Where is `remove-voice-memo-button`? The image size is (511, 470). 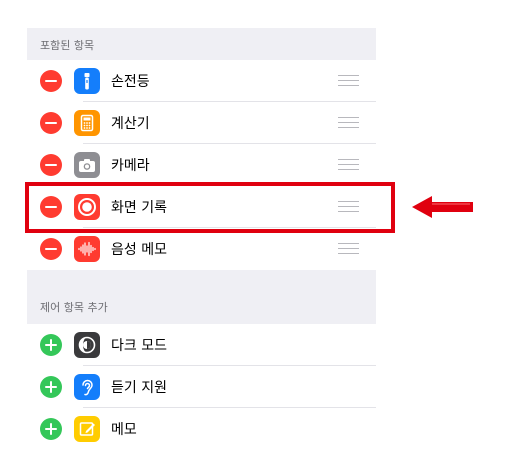 remove-voice-memo-button is located at coordinates (51, 249).